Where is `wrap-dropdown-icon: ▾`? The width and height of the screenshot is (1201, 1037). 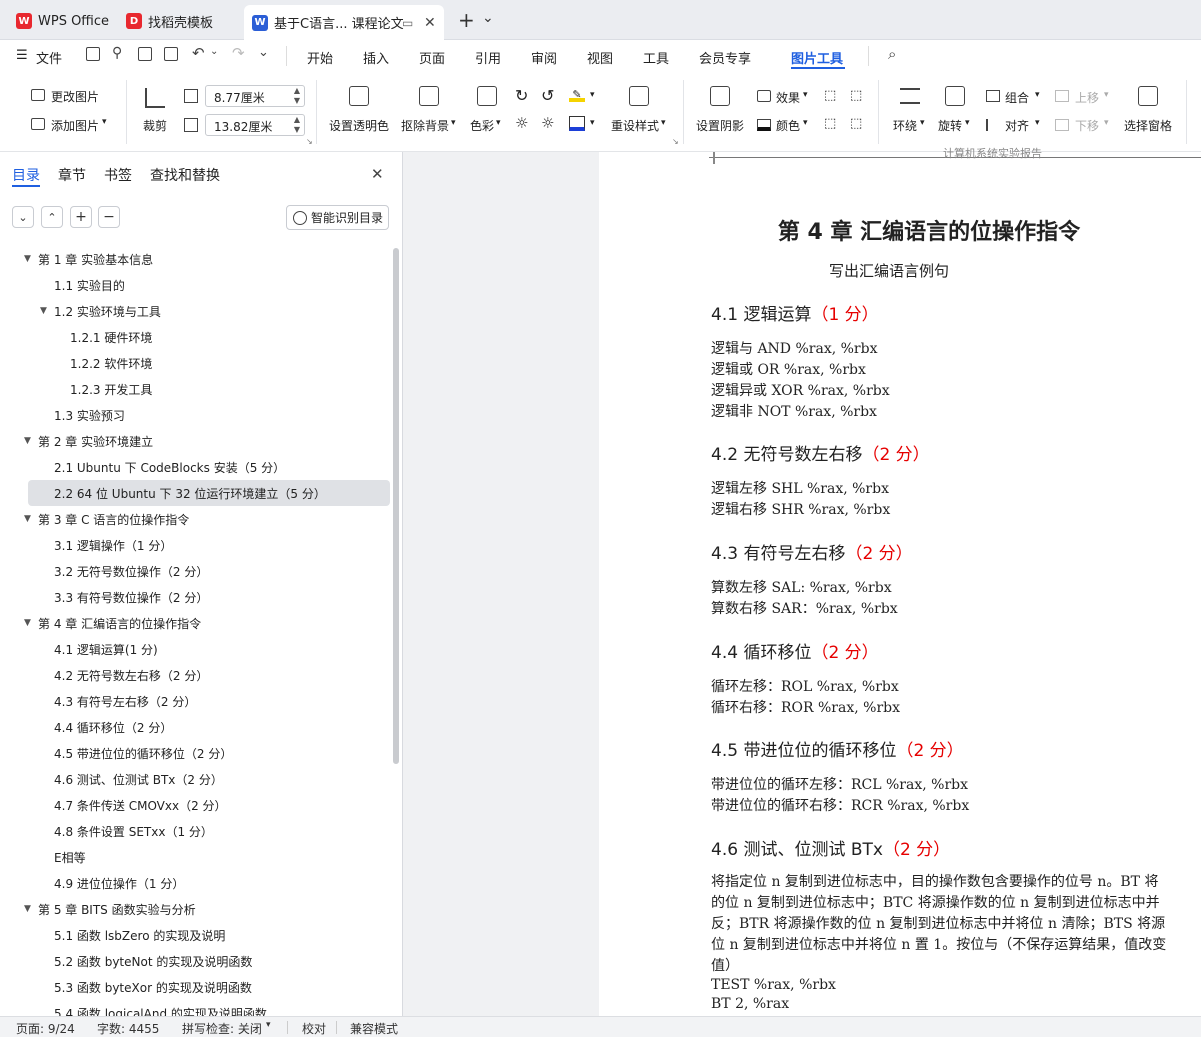
wrap-dropdown-icon: ▾ is located at coordinates (922, 123).